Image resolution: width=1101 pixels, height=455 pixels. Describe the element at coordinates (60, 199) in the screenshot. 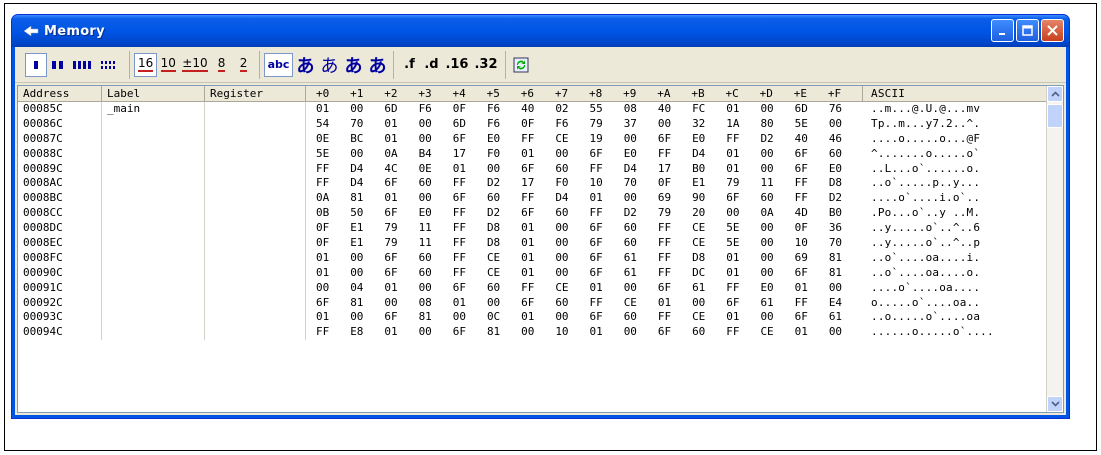

I see `address-cell: 0008BC` at that location.